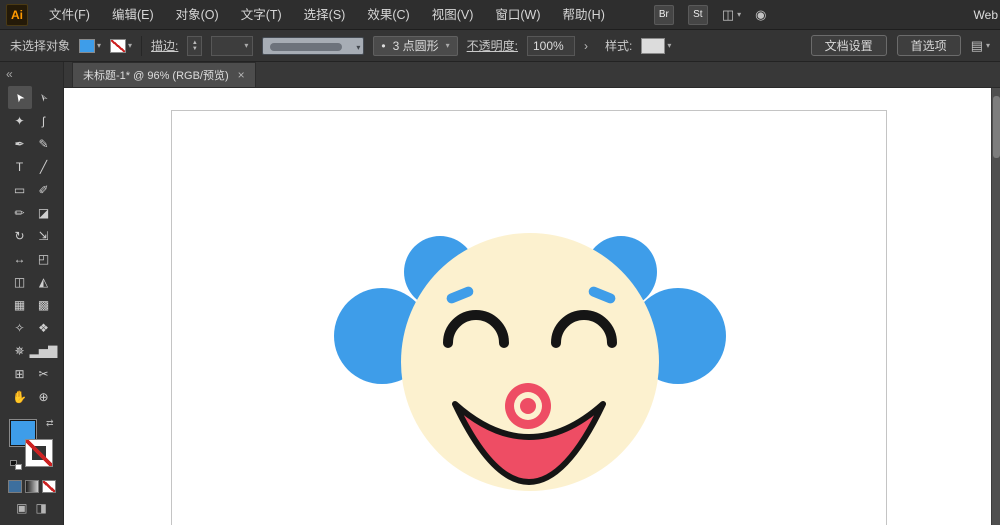 The image size is (1000, 525). I want to click on perspective-grid-tool: ◭, so click(44, 281).